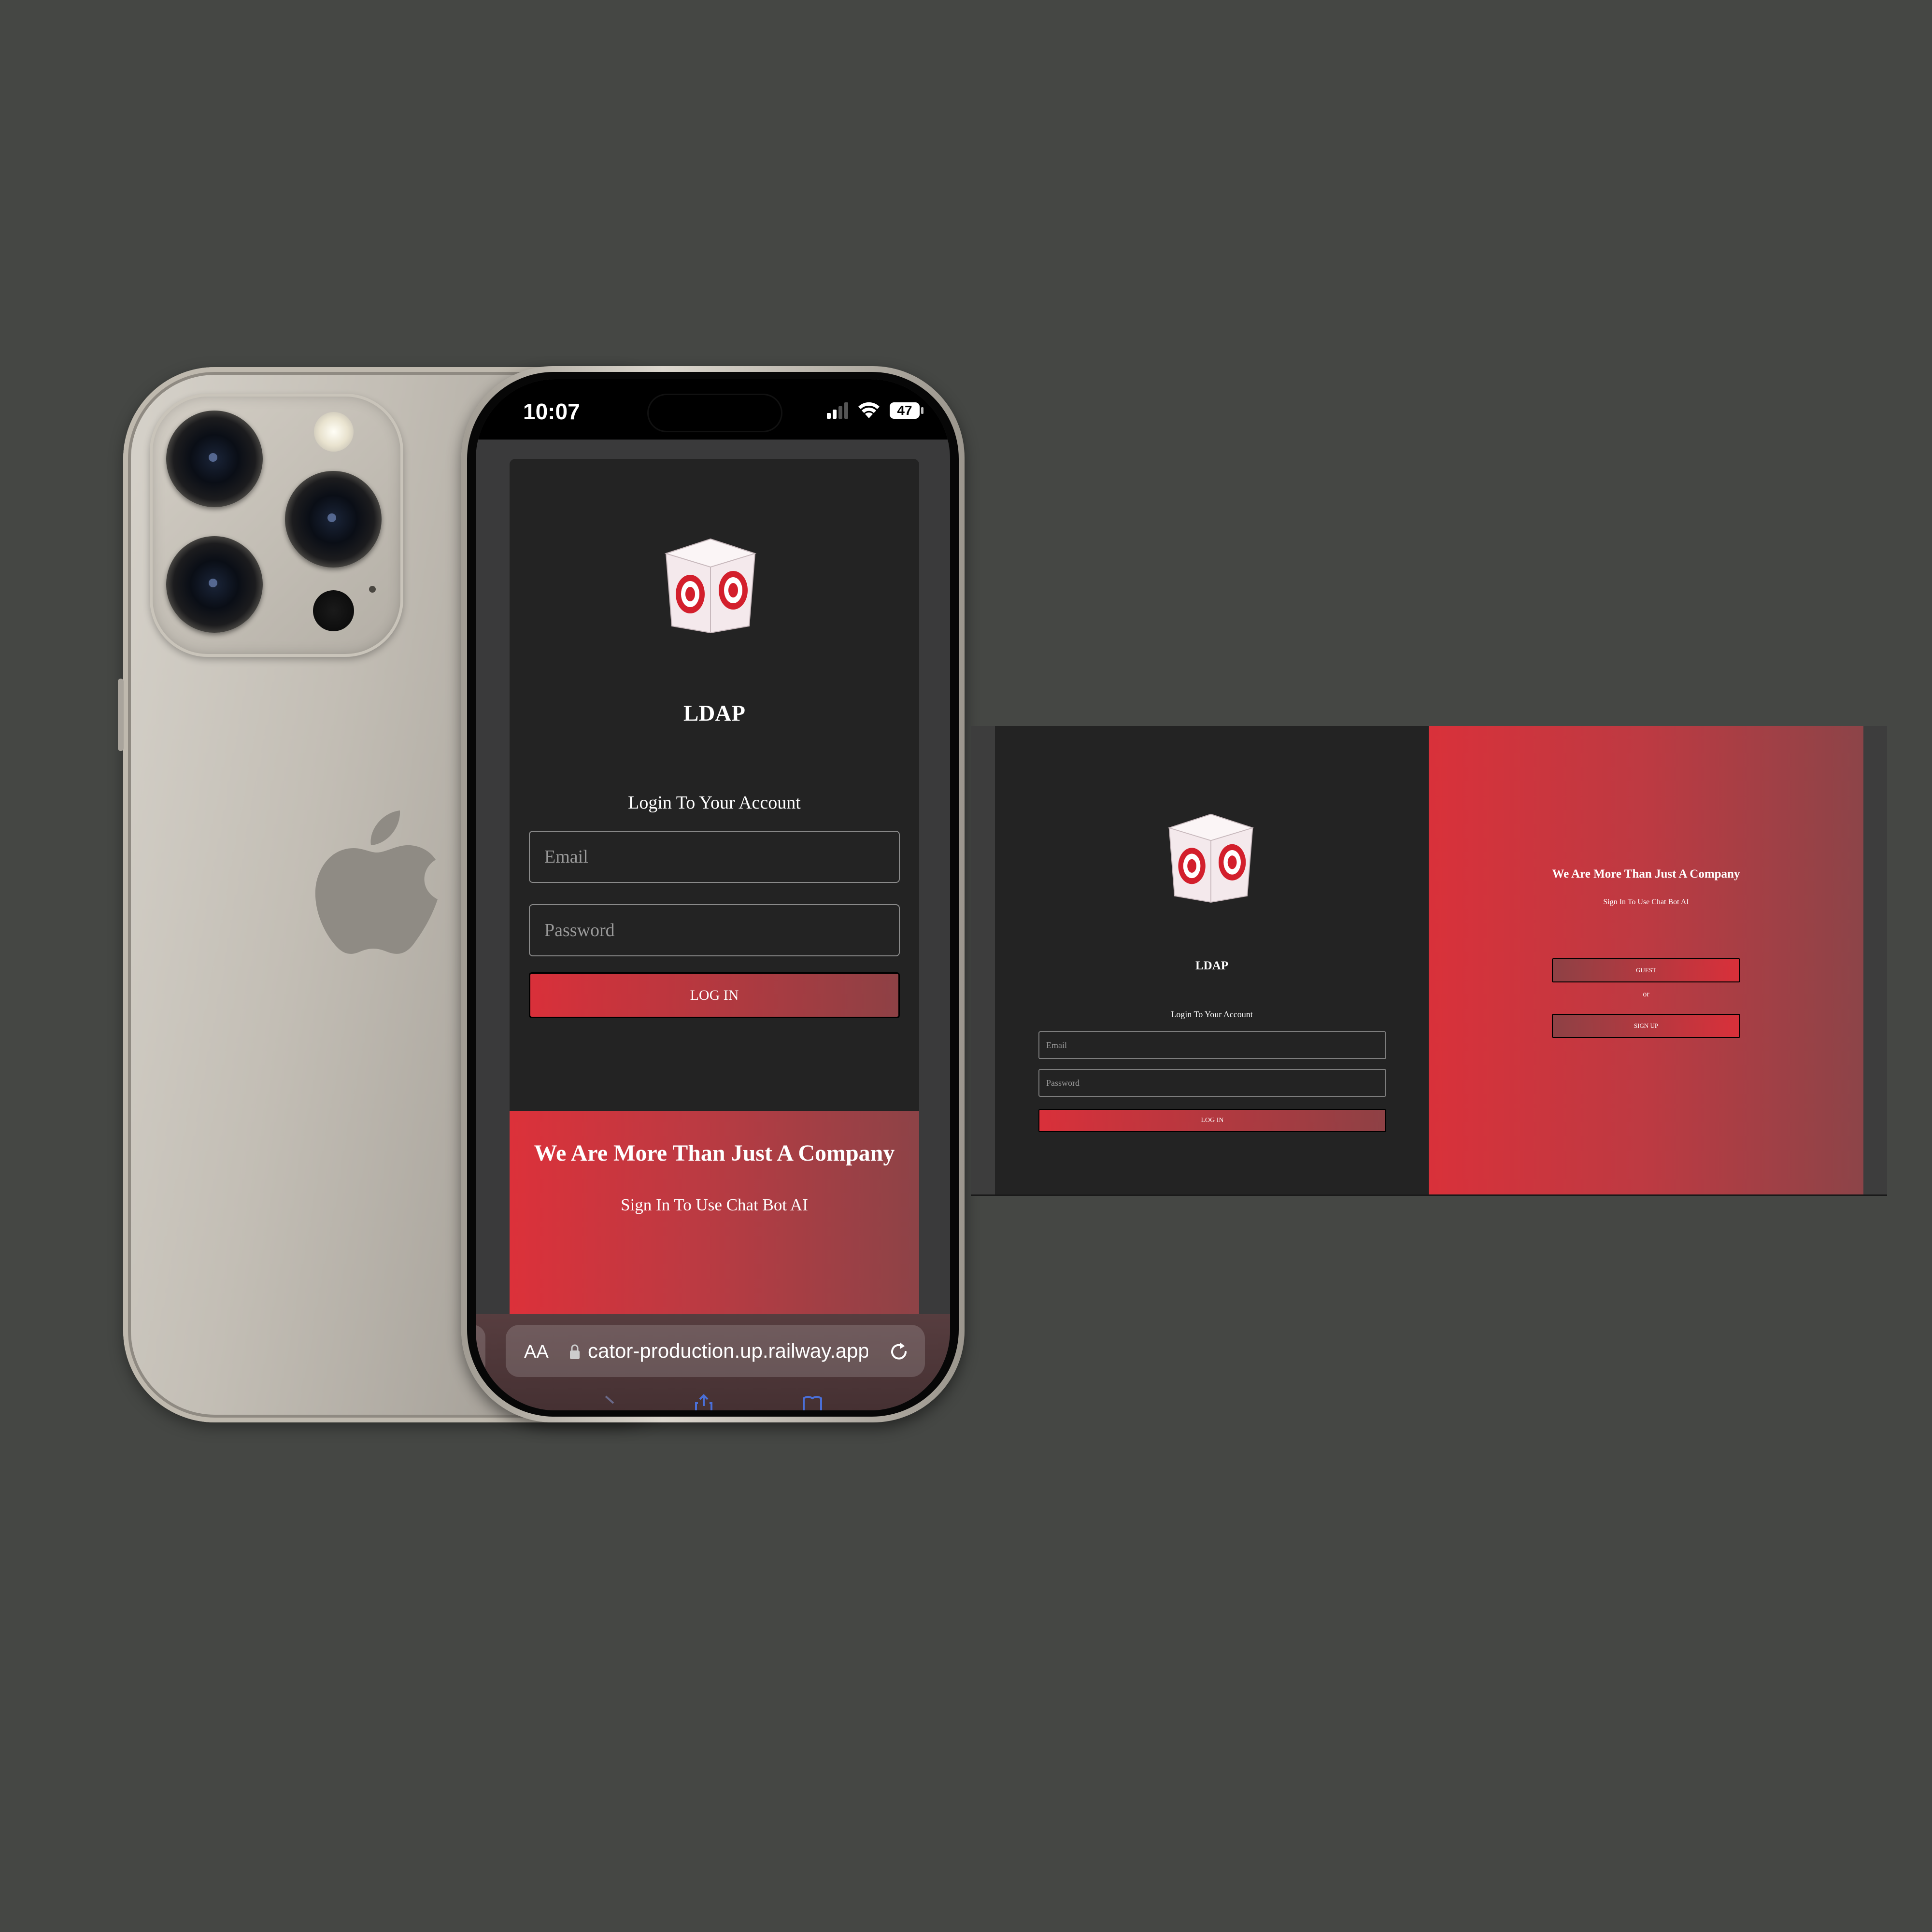 Image resolution: width=1932 pixels, height=1932 pixels. I want to click on share-icon, so click(703, 1401).